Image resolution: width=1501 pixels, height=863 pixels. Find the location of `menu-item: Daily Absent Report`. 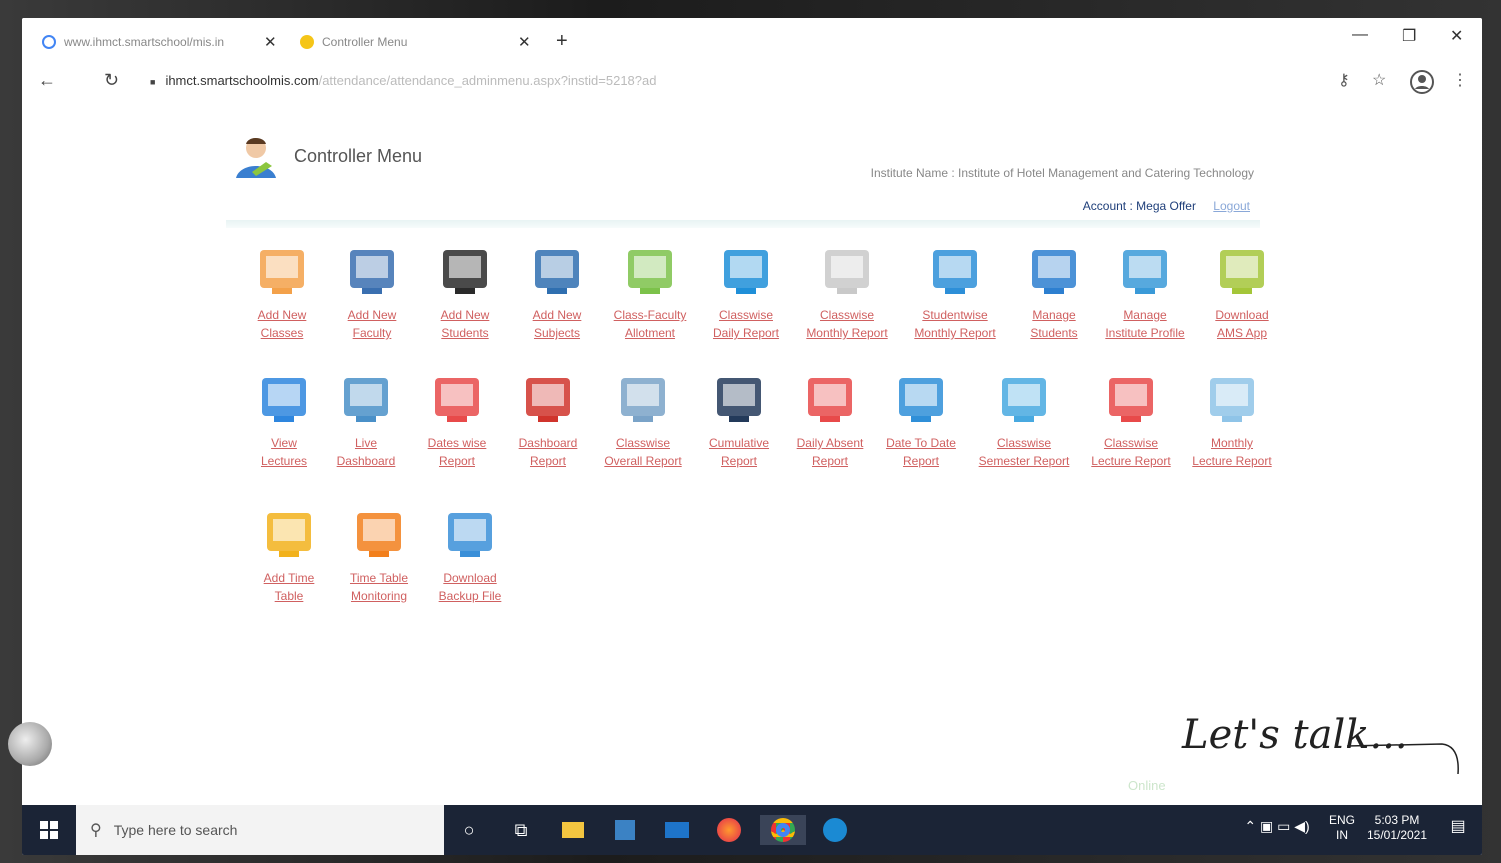

menu-item: Daily Absent Report is located at coordinates (830, 420).